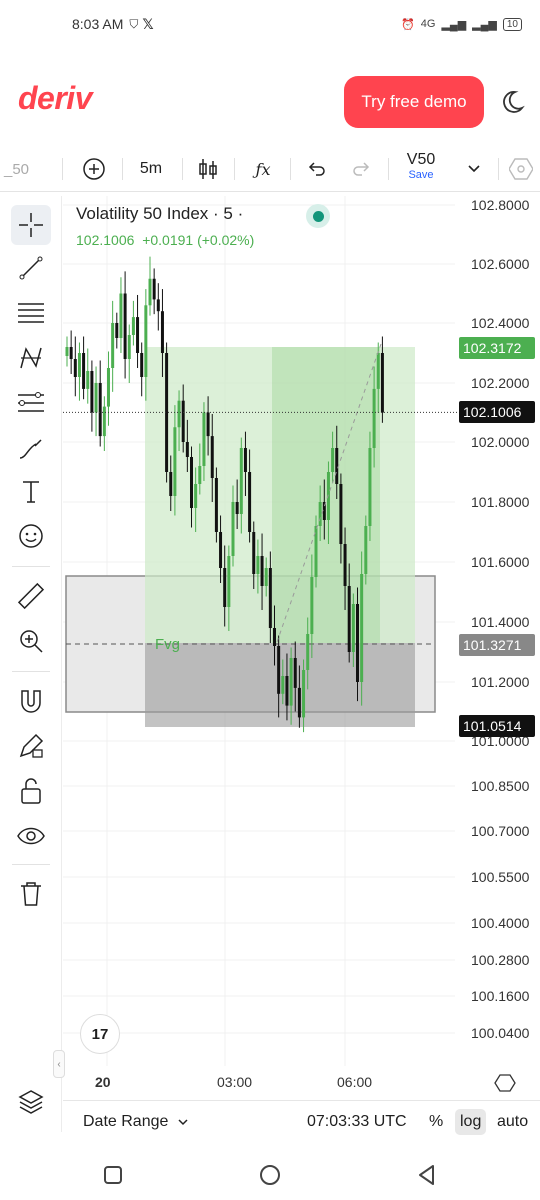 This screenshot has height=1200, width=540. Describe the element at coordinates (16, 169) in the screenshot. I see `symbol-search-partial: _50` at that location.